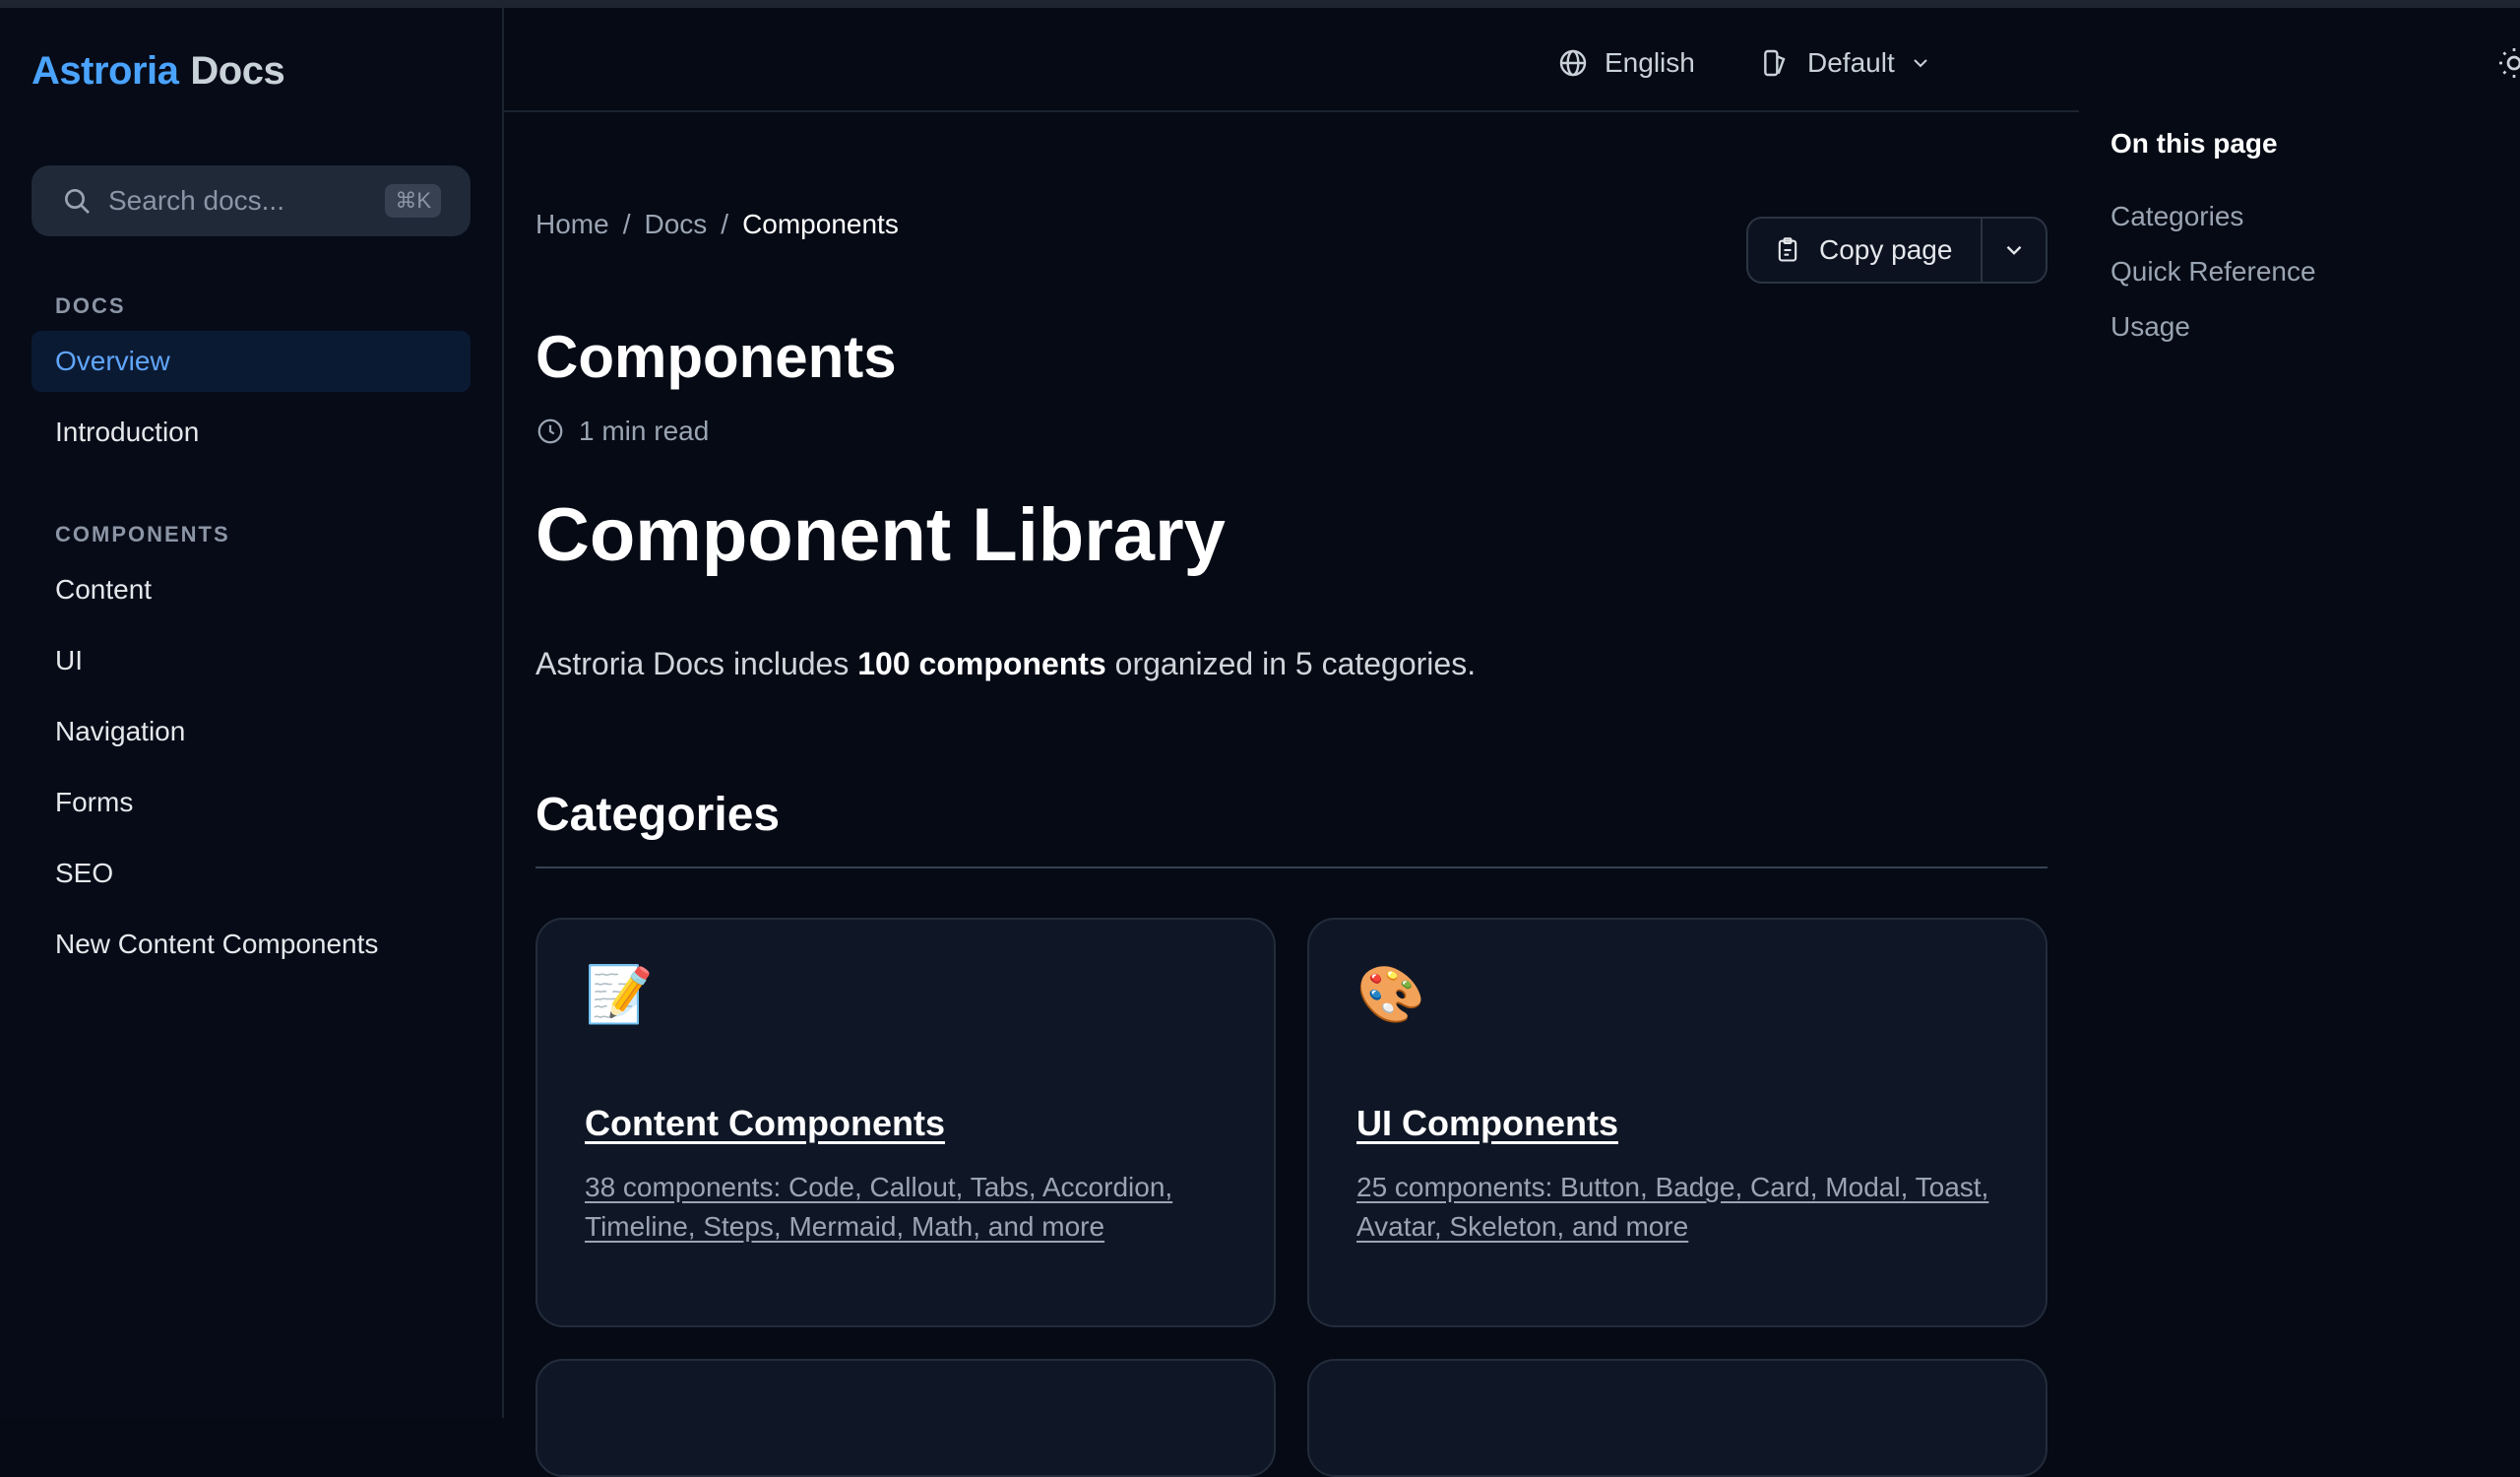 Image resolution: width=2520 pixels, height=1477 pixels. Describe the element at coordinates (658, 815) in the screenshot. I see `section-heading-categories: Categories` at that location.